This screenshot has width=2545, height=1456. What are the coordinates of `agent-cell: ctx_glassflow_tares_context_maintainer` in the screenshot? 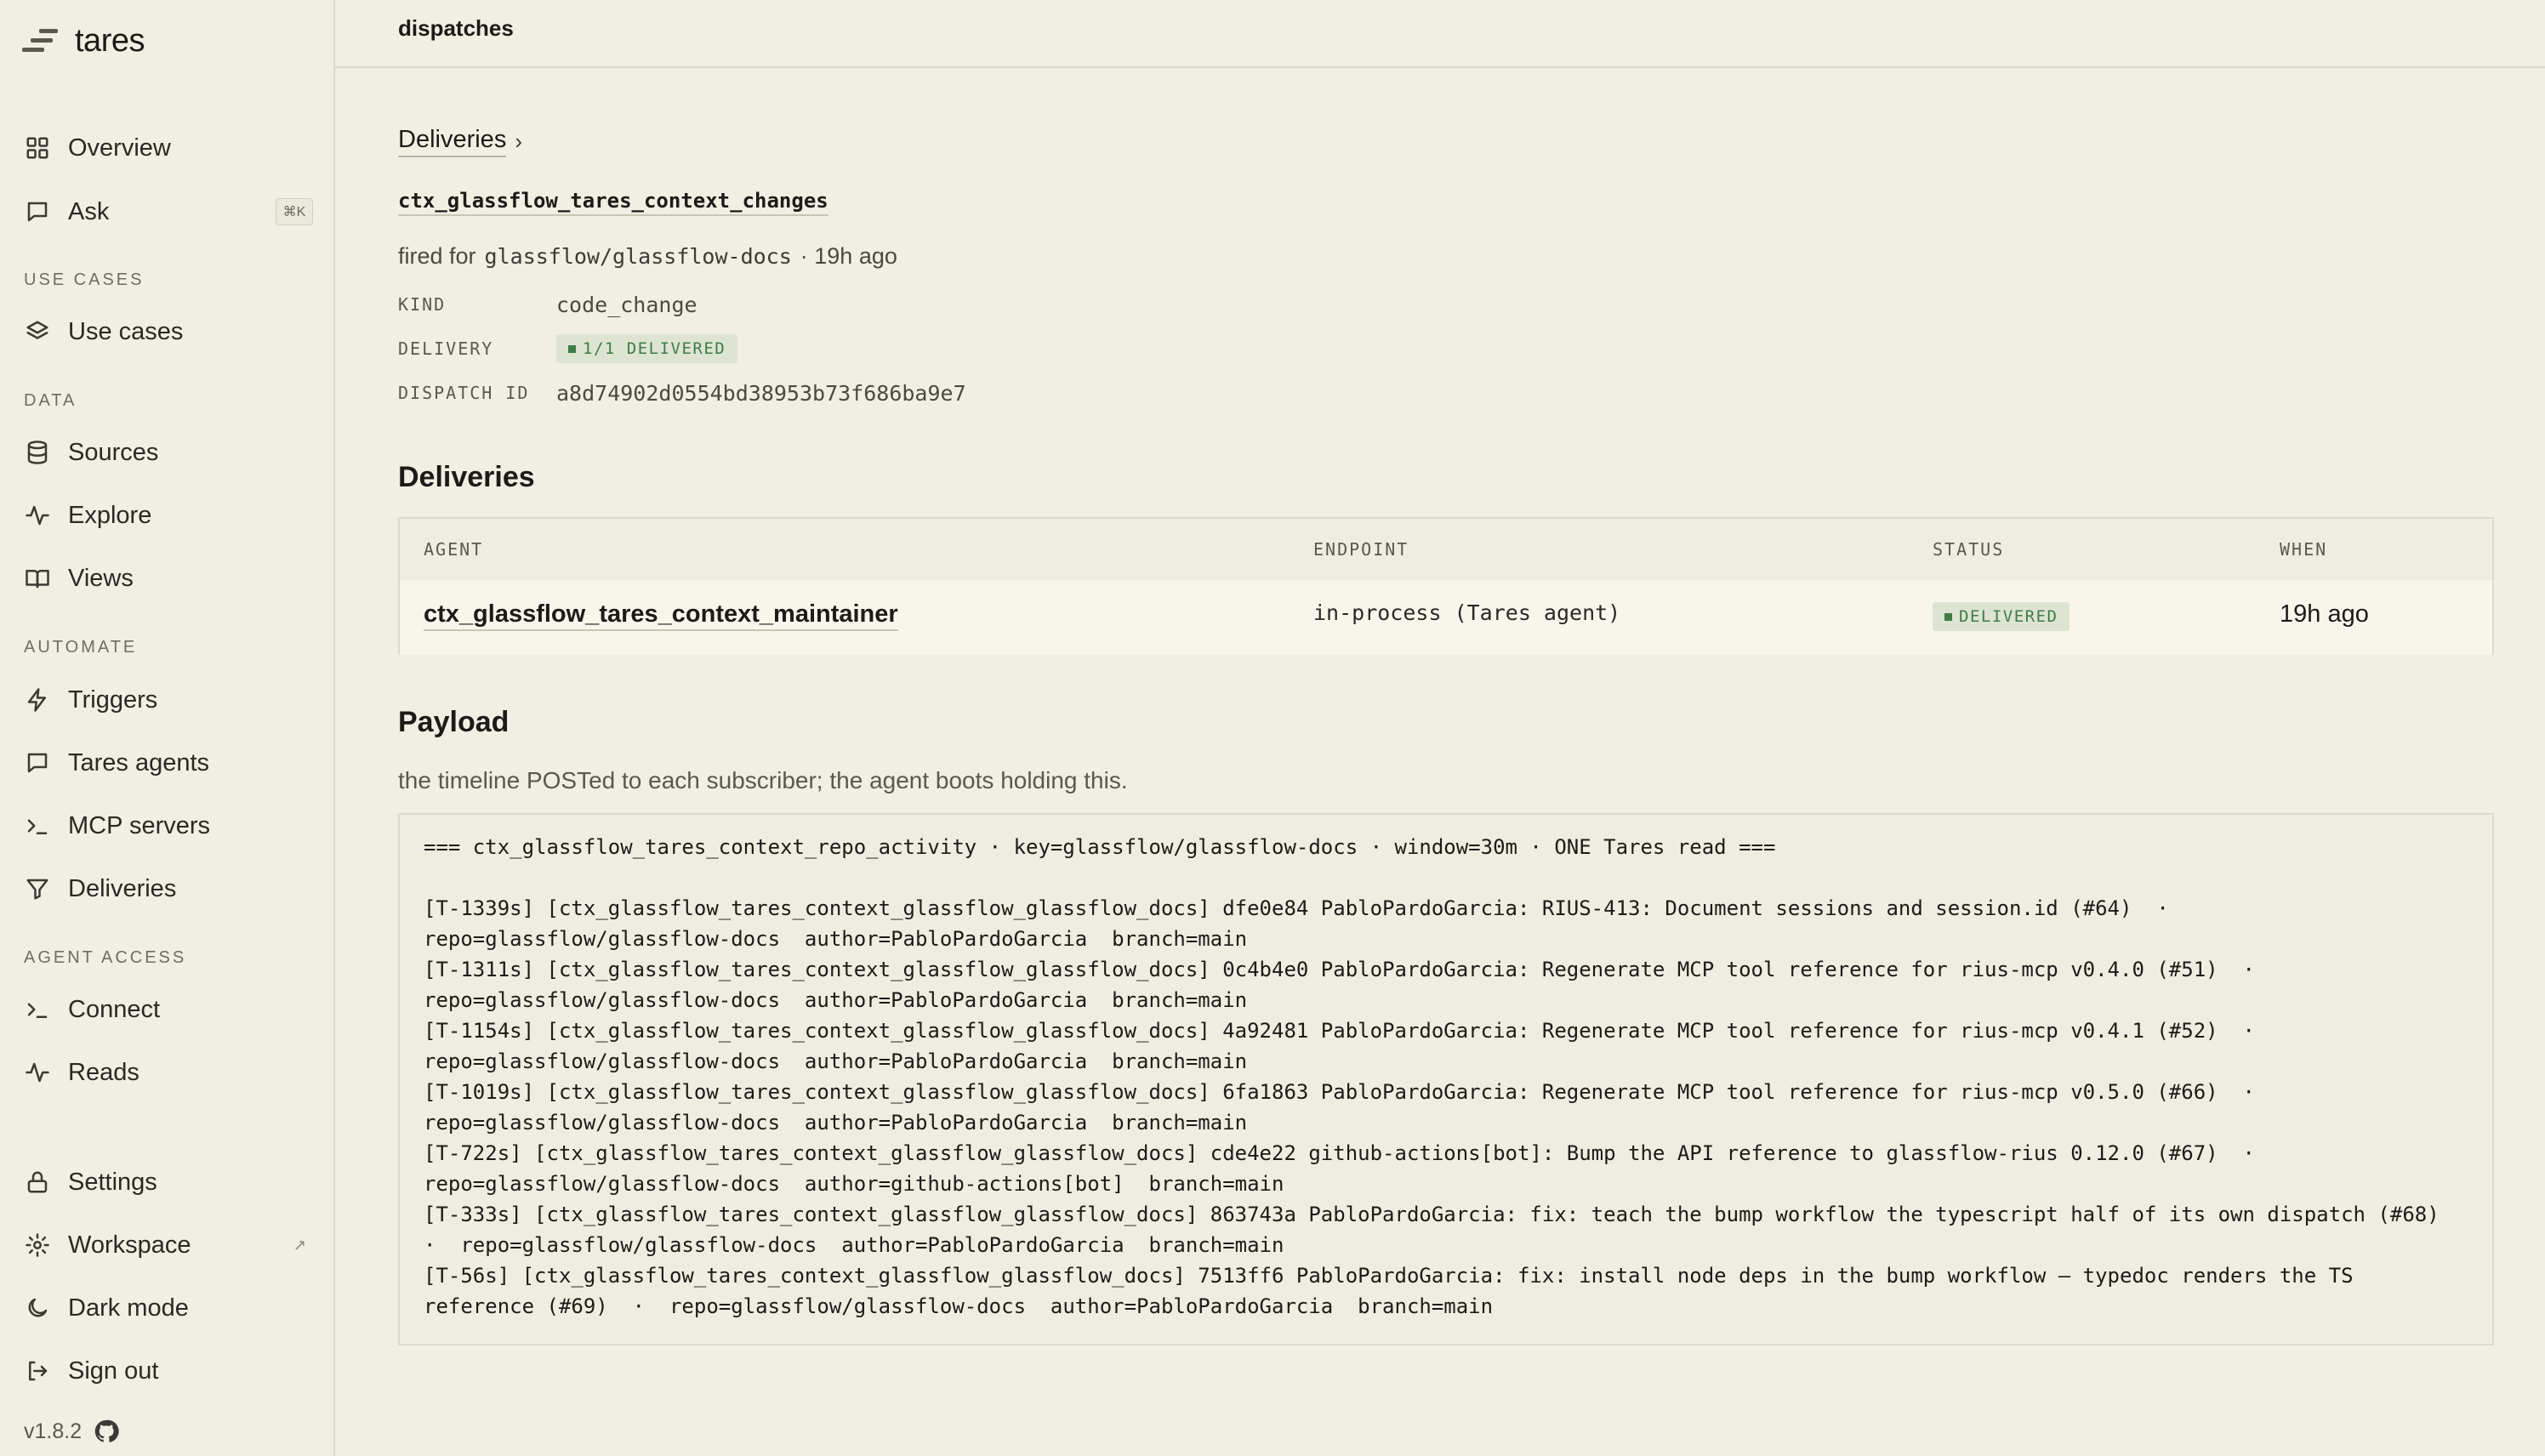 It's located at (661, 615).